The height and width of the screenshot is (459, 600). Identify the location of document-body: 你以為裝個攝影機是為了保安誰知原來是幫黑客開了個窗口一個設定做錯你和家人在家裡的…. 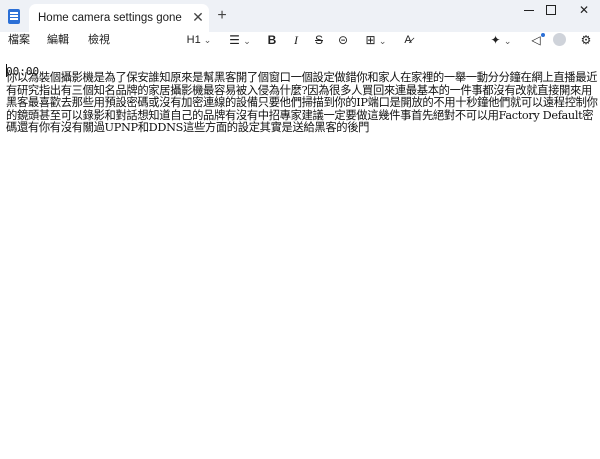
(302, 103).